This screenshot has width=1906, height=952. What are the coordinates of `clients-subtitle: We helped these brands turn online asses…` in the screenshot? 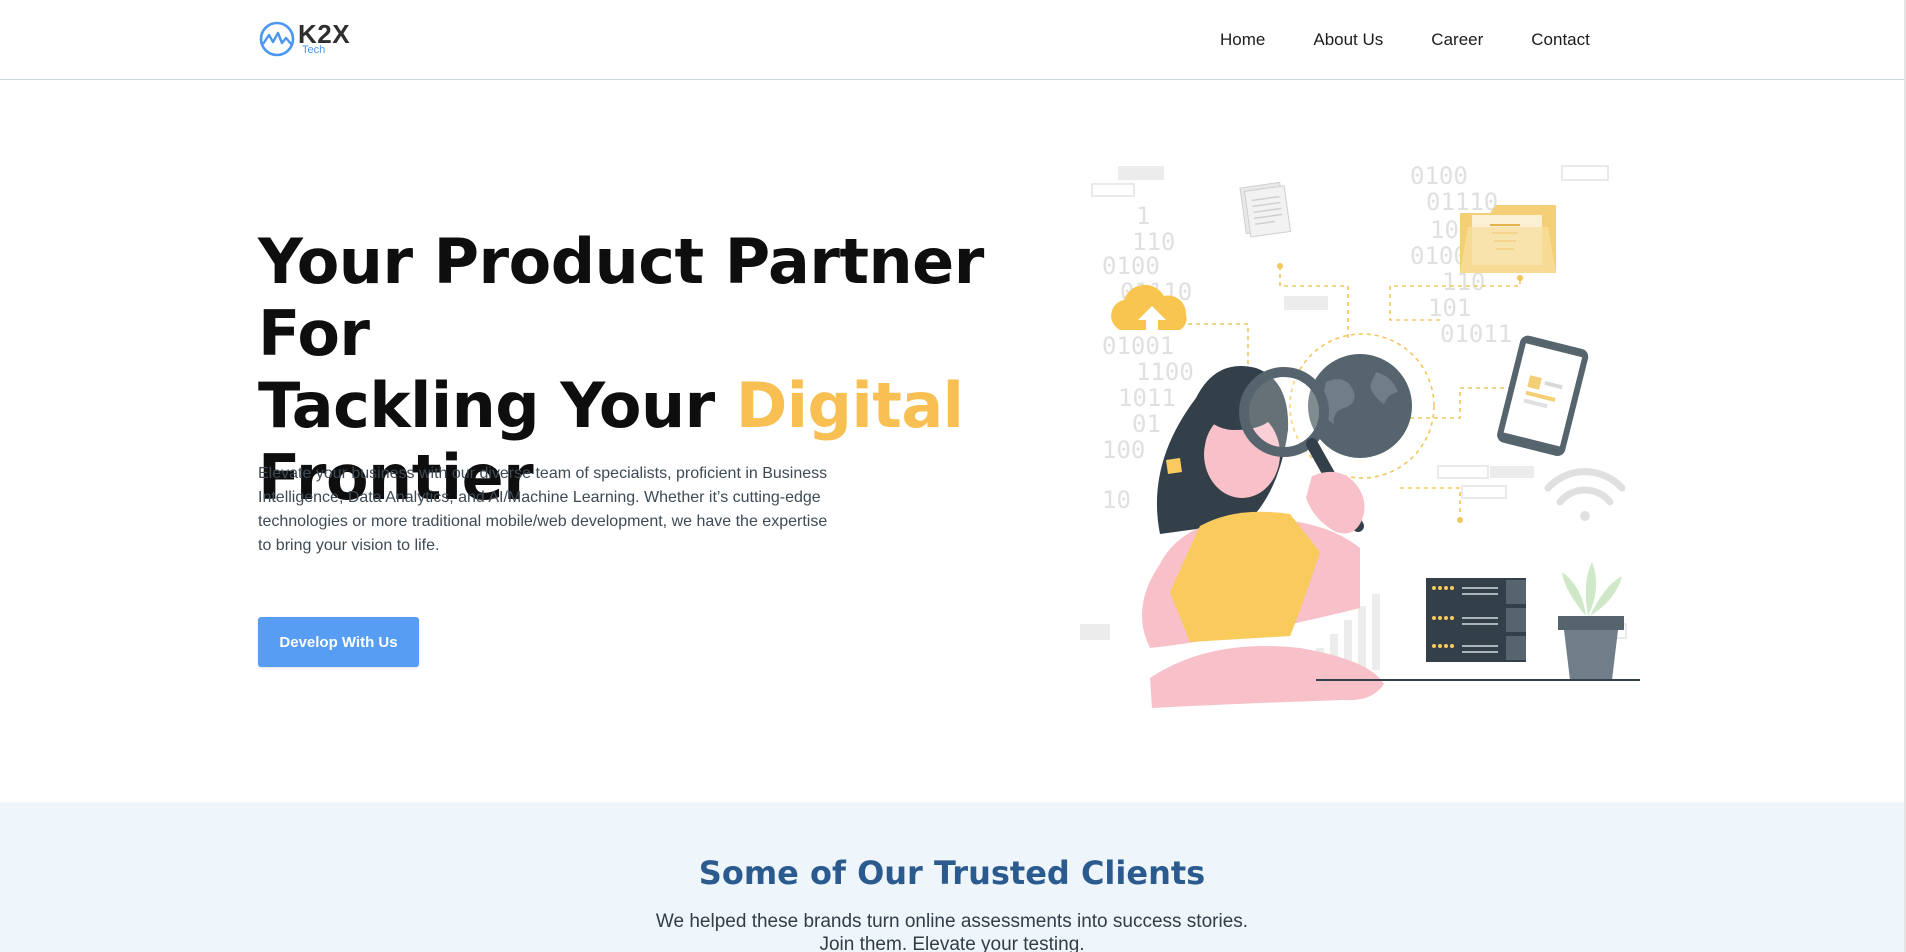 It's located at (952, 931).